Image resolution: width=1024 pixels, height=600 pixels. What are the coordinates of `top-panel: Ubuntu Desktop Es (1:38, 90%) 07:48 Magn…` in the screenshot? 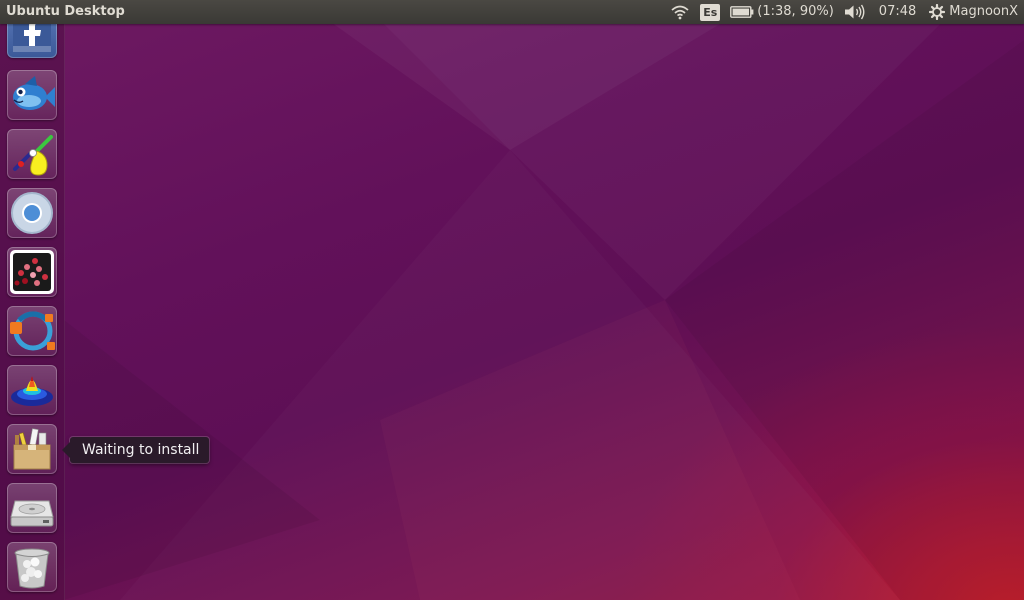 It's located at (512, 12).